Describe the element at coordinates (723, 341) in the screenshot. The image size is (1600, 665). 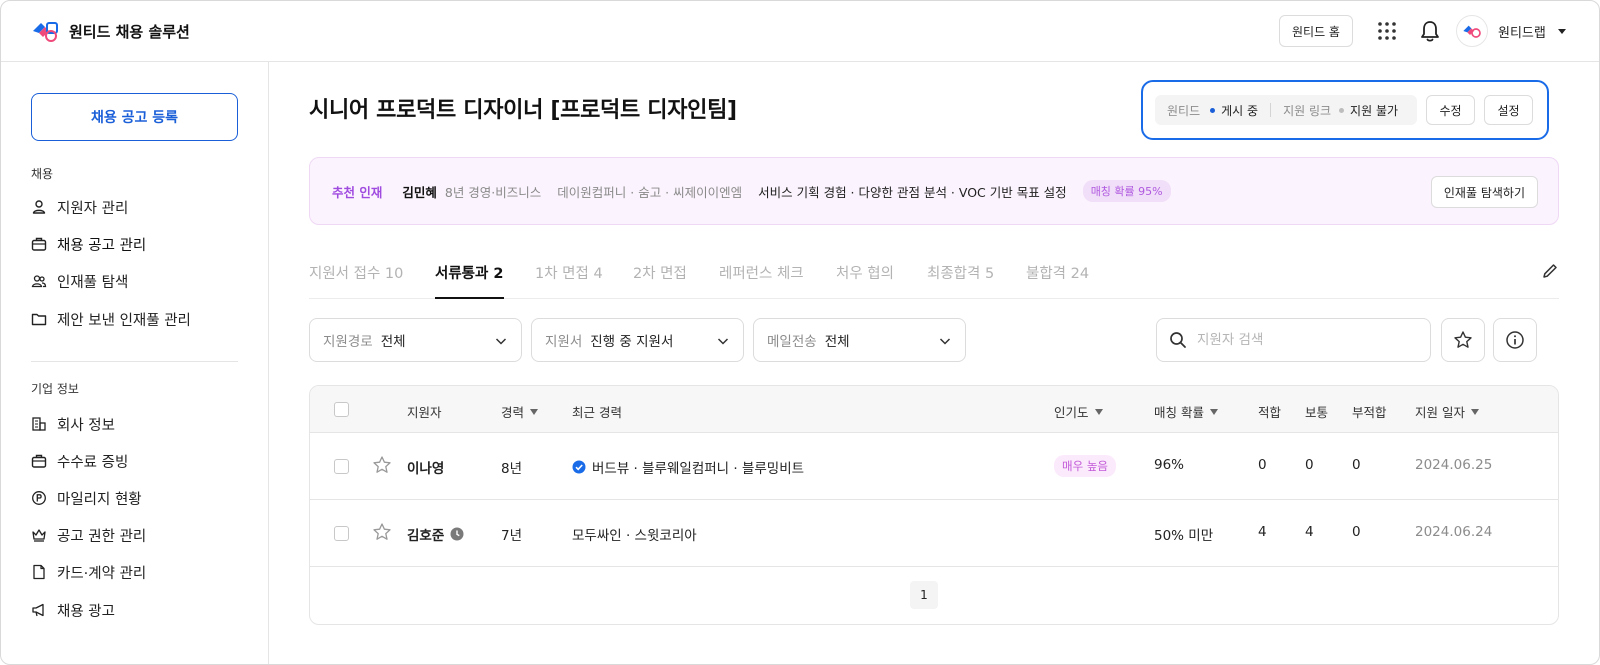
I see `chevron-down-icon` at that location.